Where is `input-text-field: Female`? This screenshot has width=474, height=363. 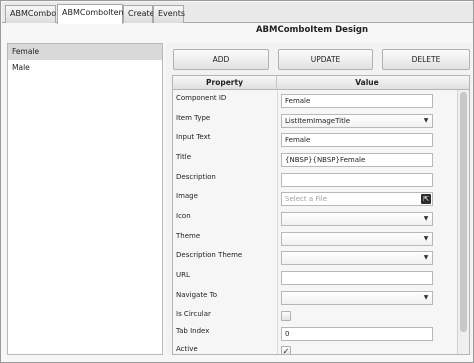
input-text-field: Female is located at coordinates (357, 140).